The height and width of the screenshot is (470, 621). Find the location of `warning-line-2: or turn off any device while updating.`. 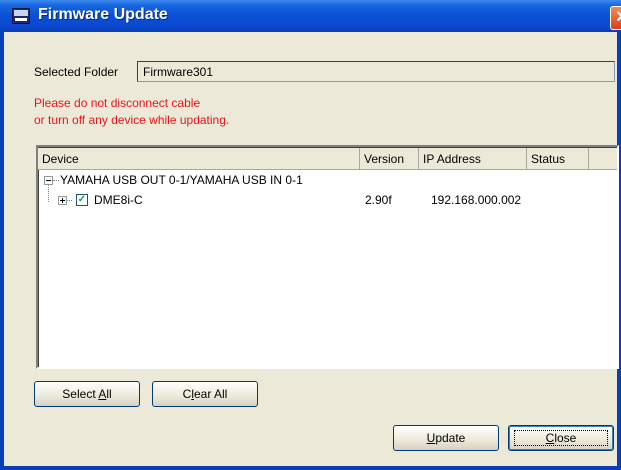

warning-line-2: or turn off any device while updating. is located at coordinates (132, 120).